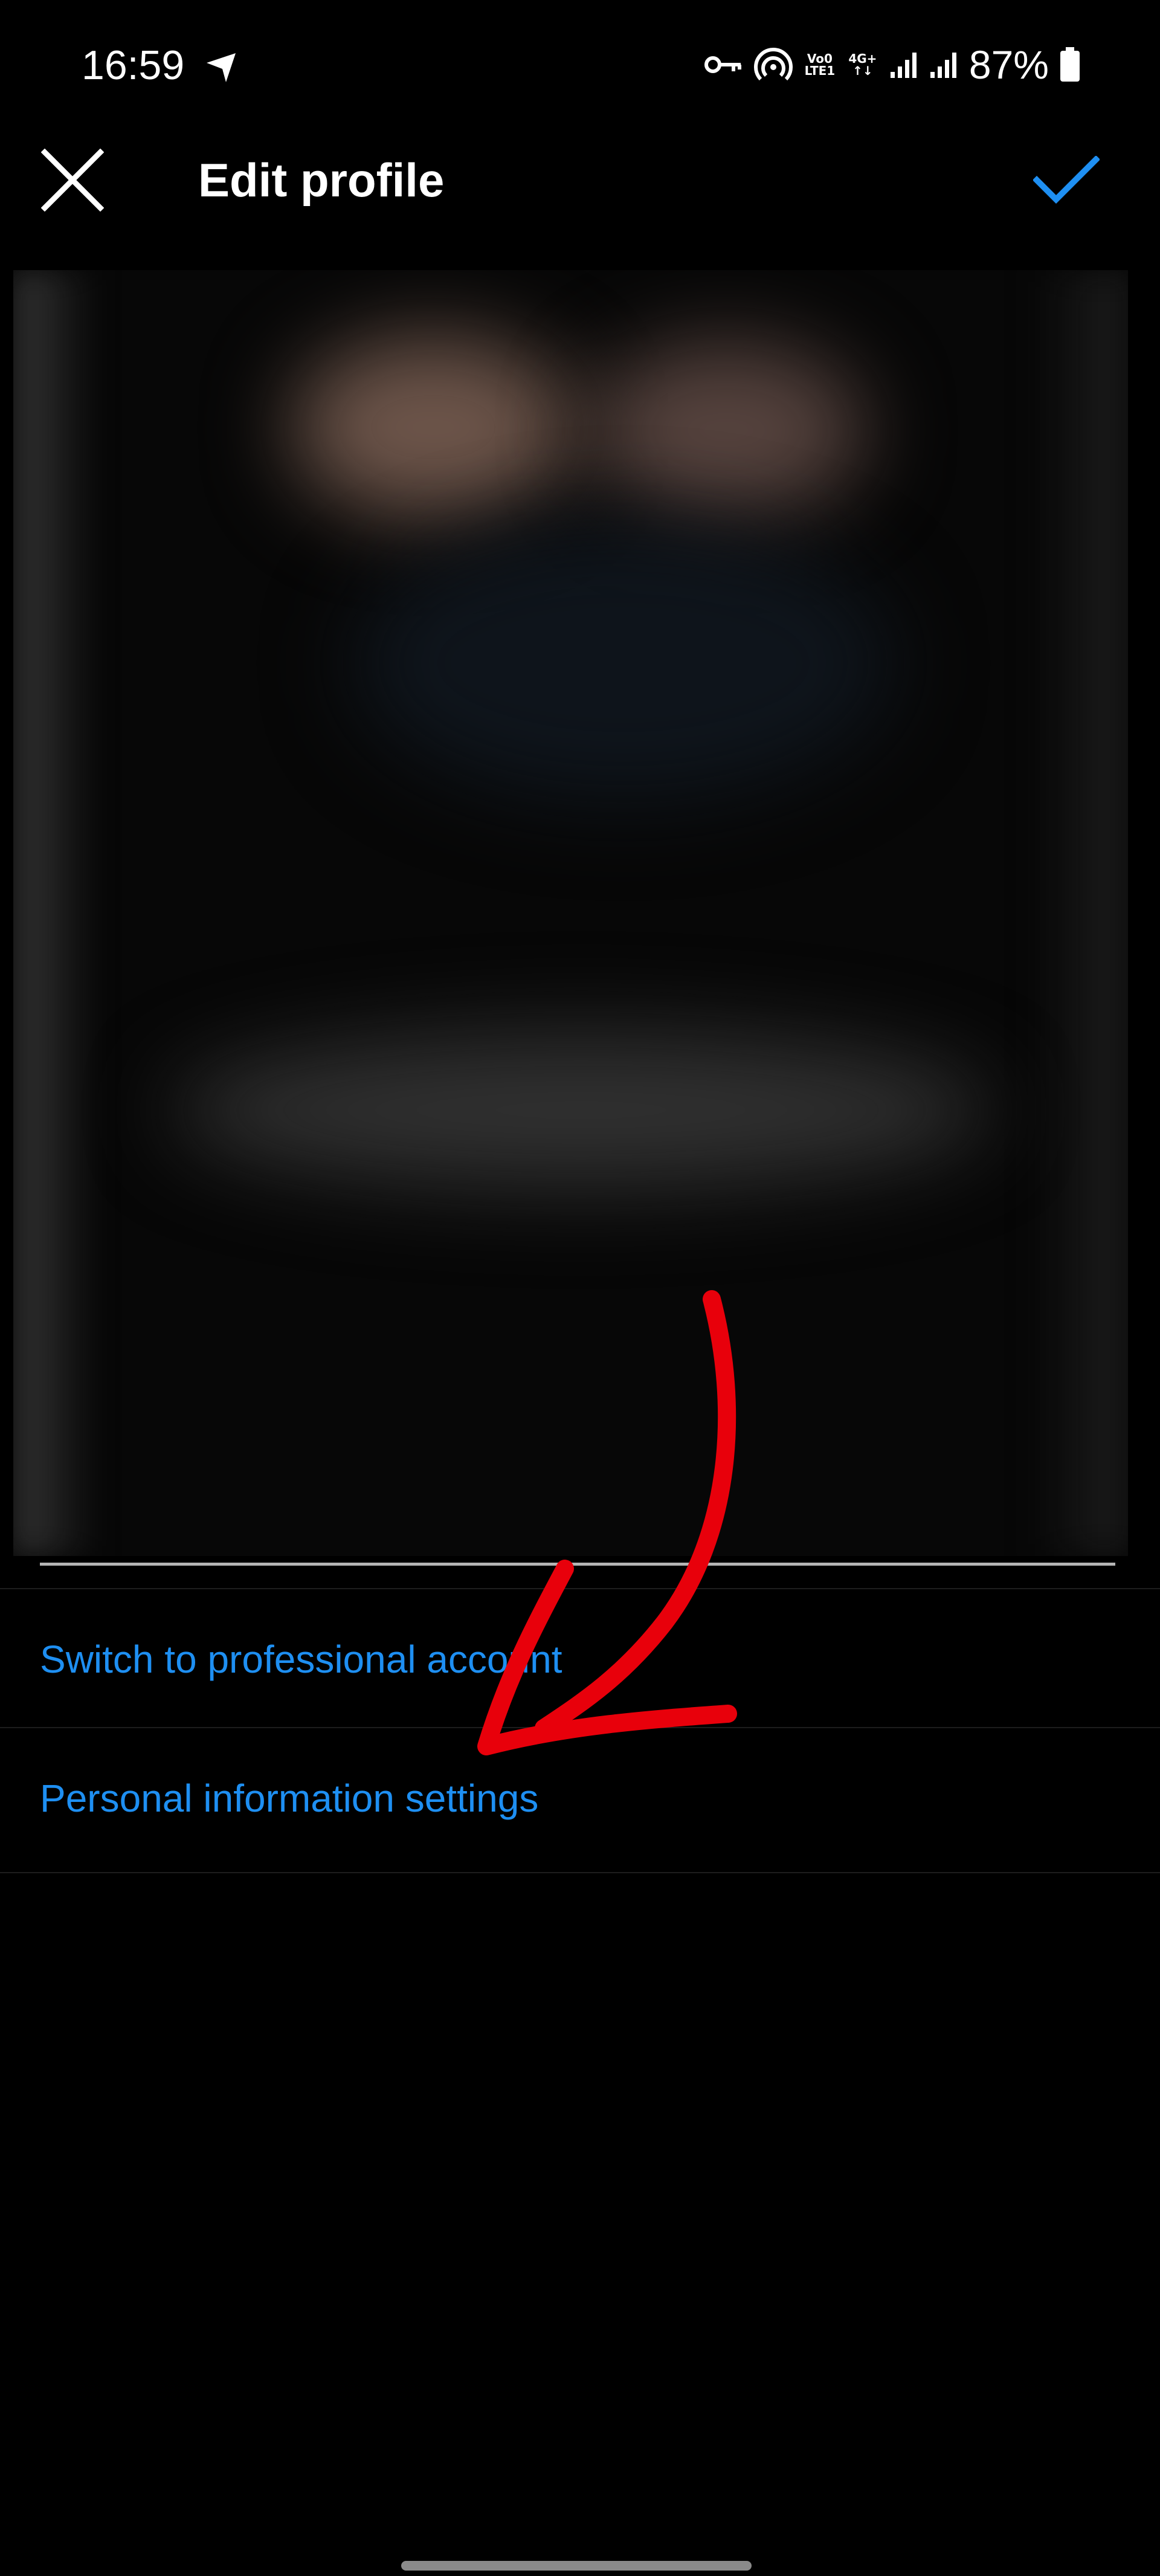  I want to click on volte-indicator: Vo0 LTE1, so click(820, 65).